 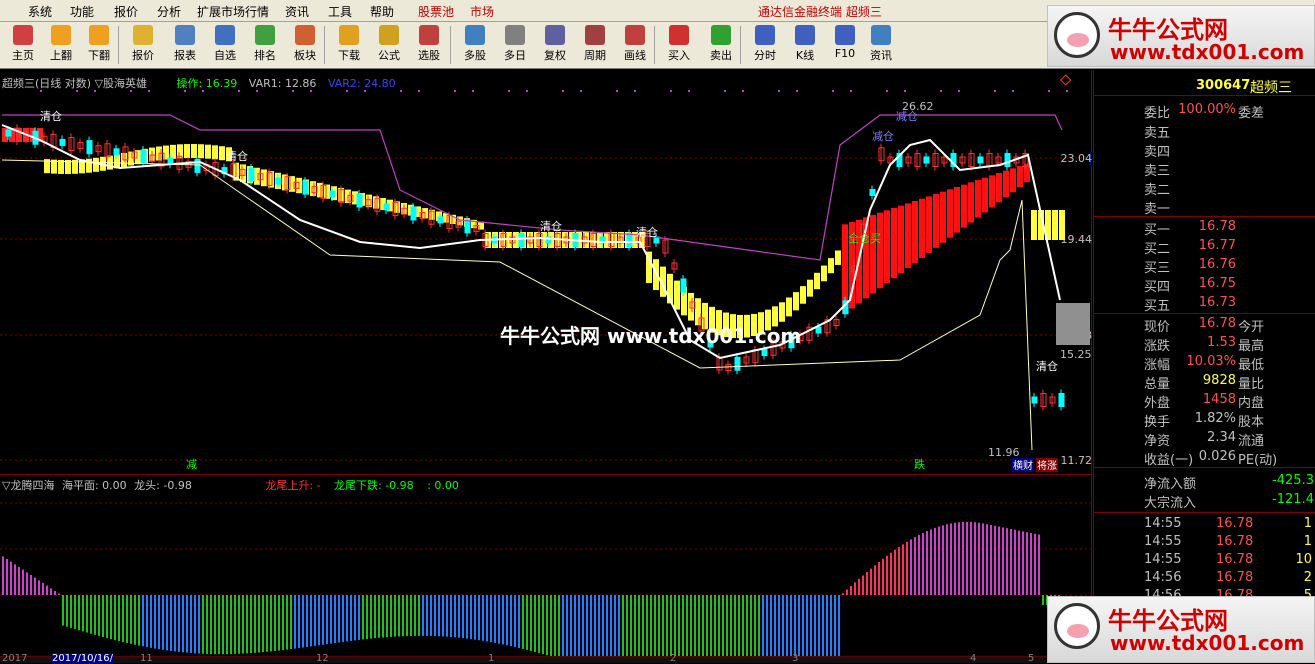 What do you see at coordinates (1157, 133) in the screenshot?
I see `quote-label: 卖五` at bounding box center [1157, 133].